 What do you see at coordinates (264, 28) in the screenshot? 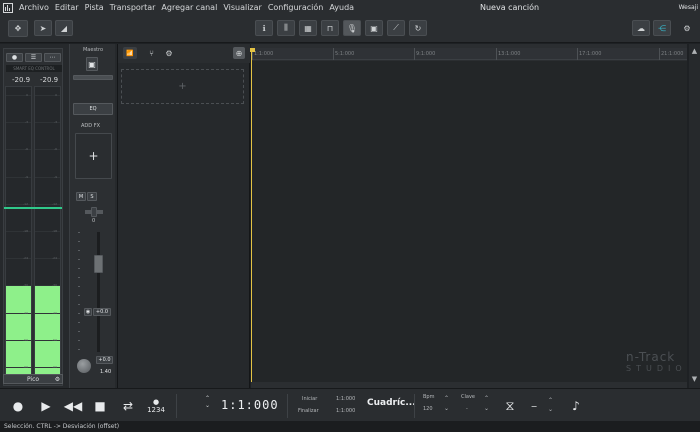
I see `info-button: ℹ` at bounding box center [264, 28].